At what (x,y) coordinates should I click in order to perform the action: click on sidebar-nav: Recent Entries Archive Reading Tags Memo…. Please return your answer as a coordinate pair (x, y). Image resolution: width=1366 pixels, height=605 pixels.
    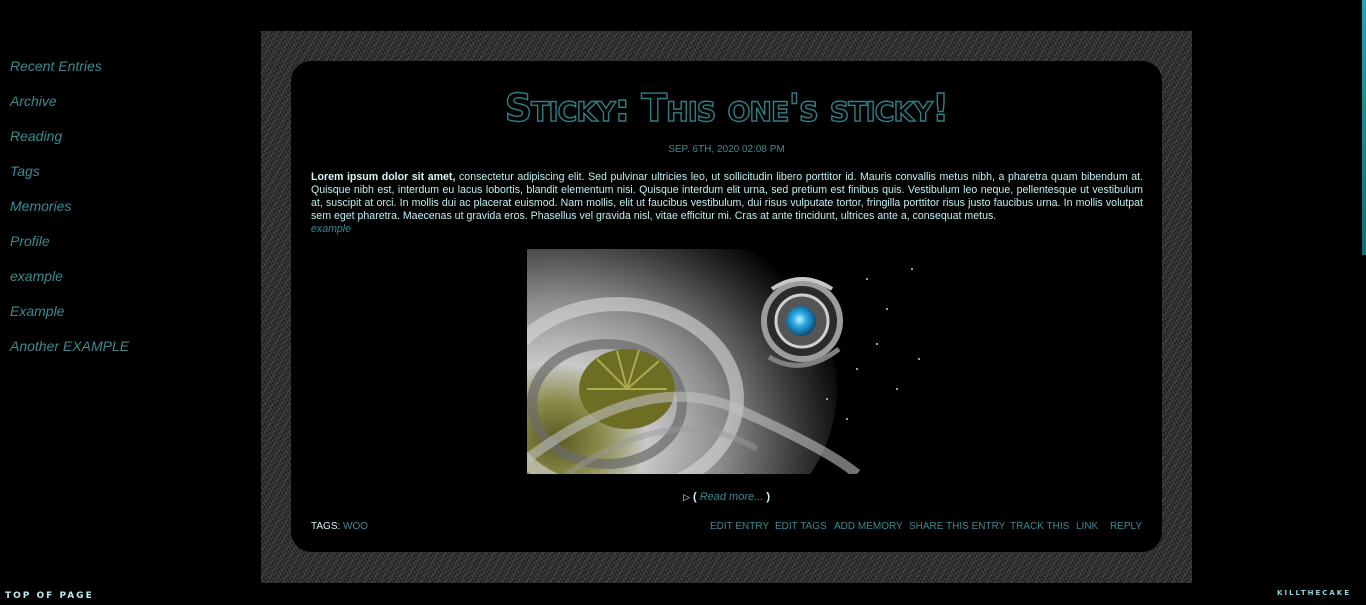
    Looking at the image, I should click on (130, 215).